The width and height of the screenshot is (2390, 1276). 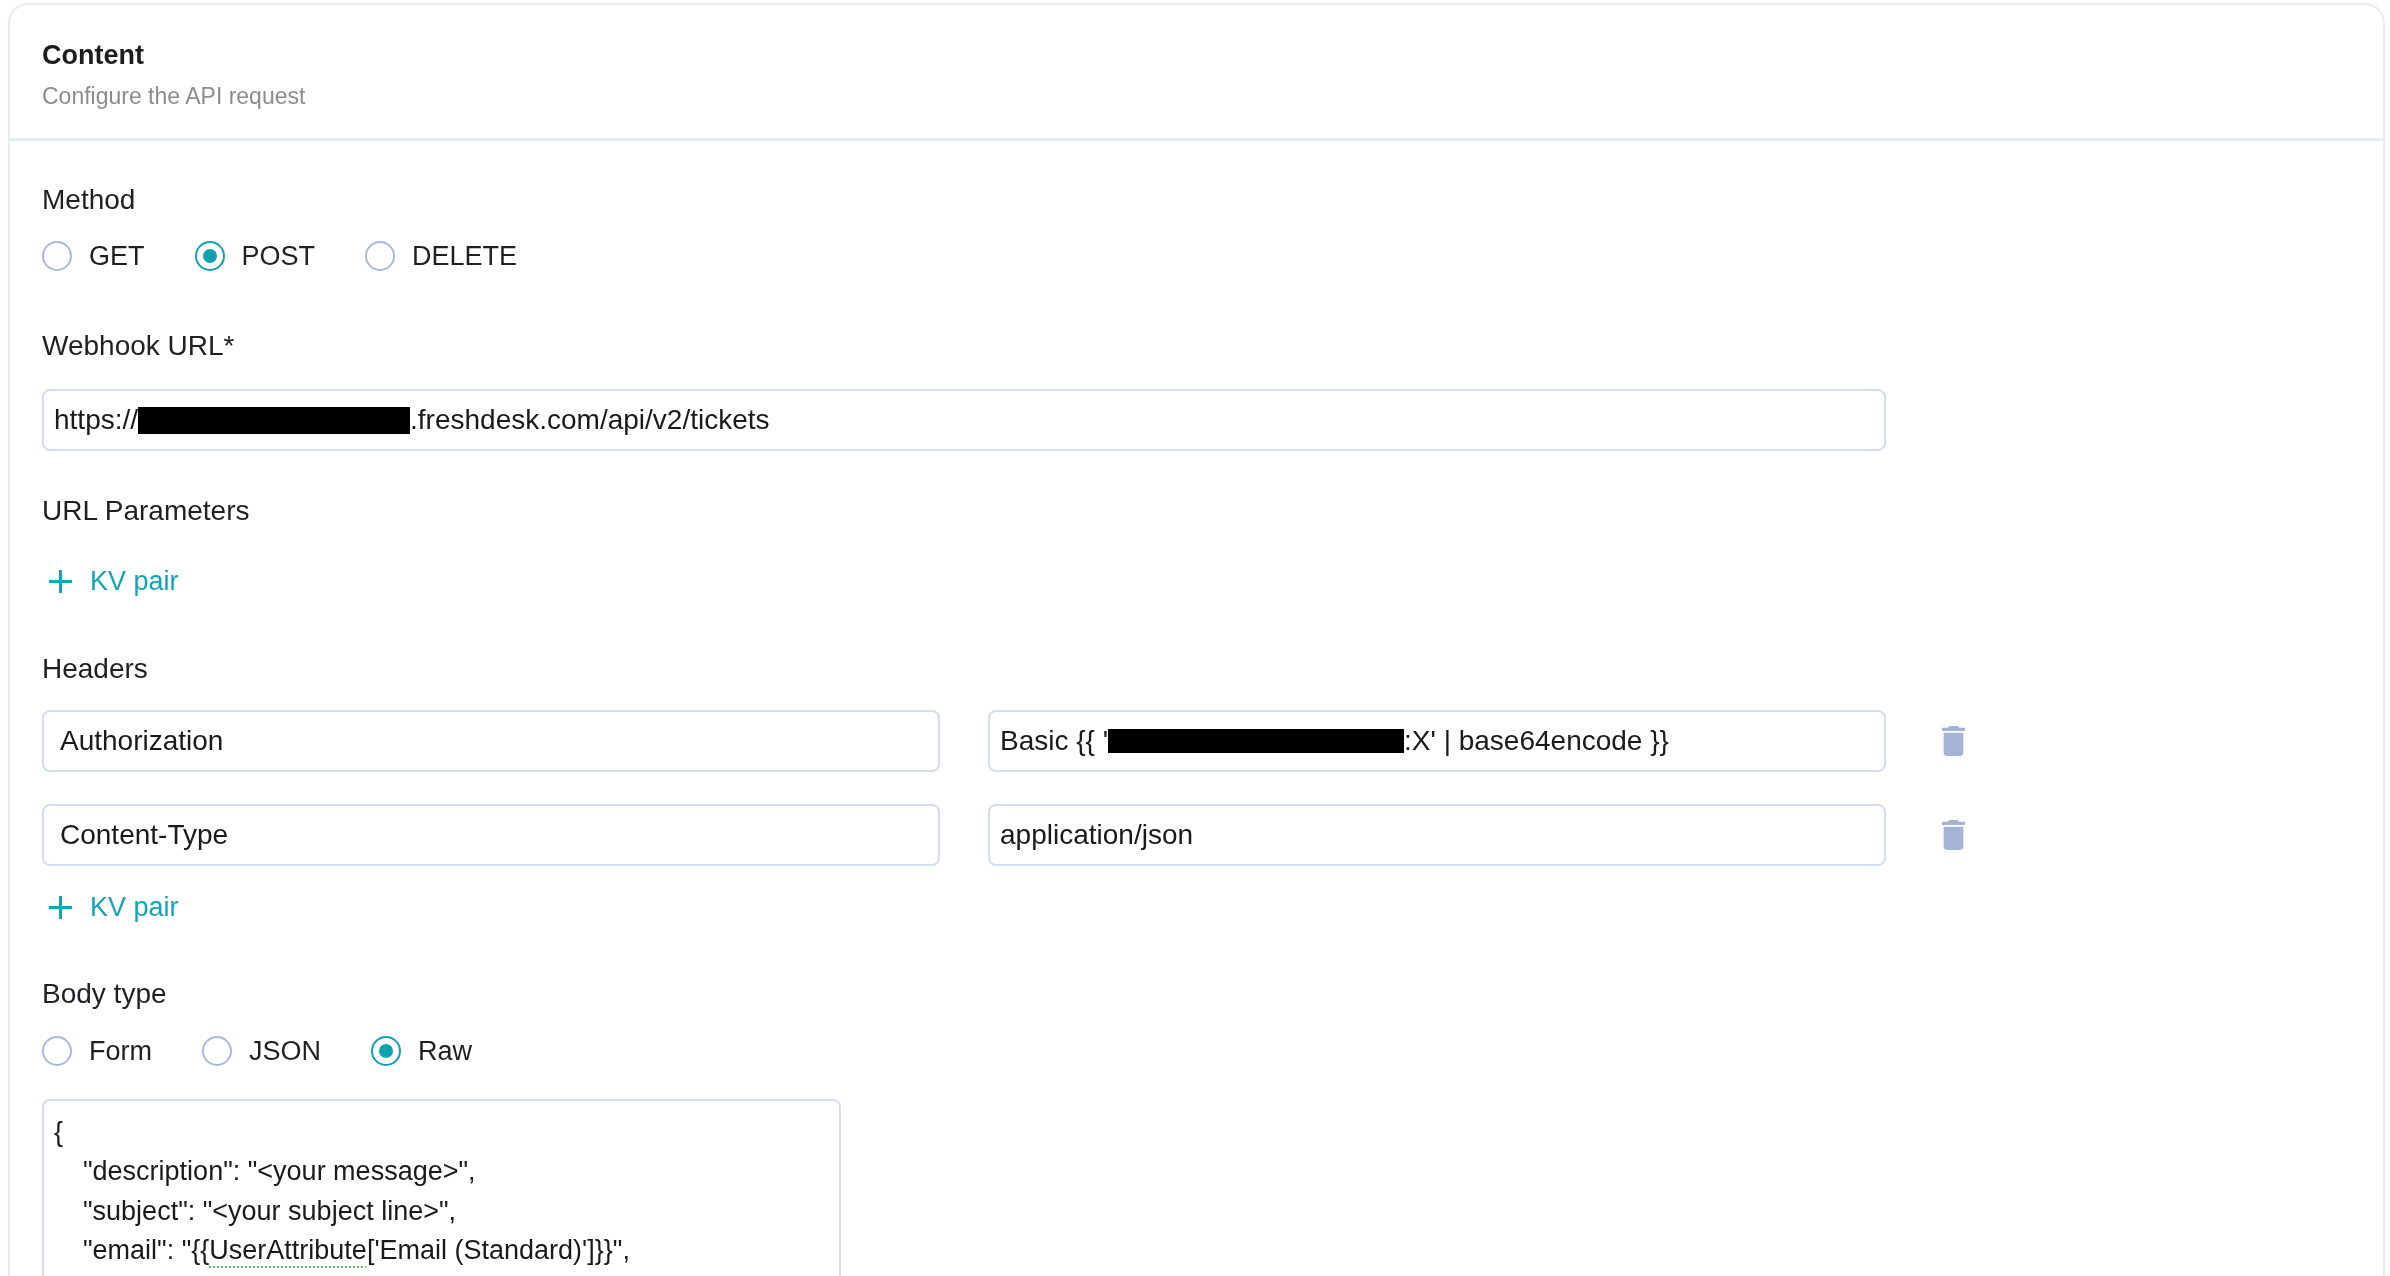 What do you see at coordinates (1437, 741) in the screenshot?
I see `header-value-field: Basic {{ ' :X' | base64encode }}` at bounding box center [1437, 741].